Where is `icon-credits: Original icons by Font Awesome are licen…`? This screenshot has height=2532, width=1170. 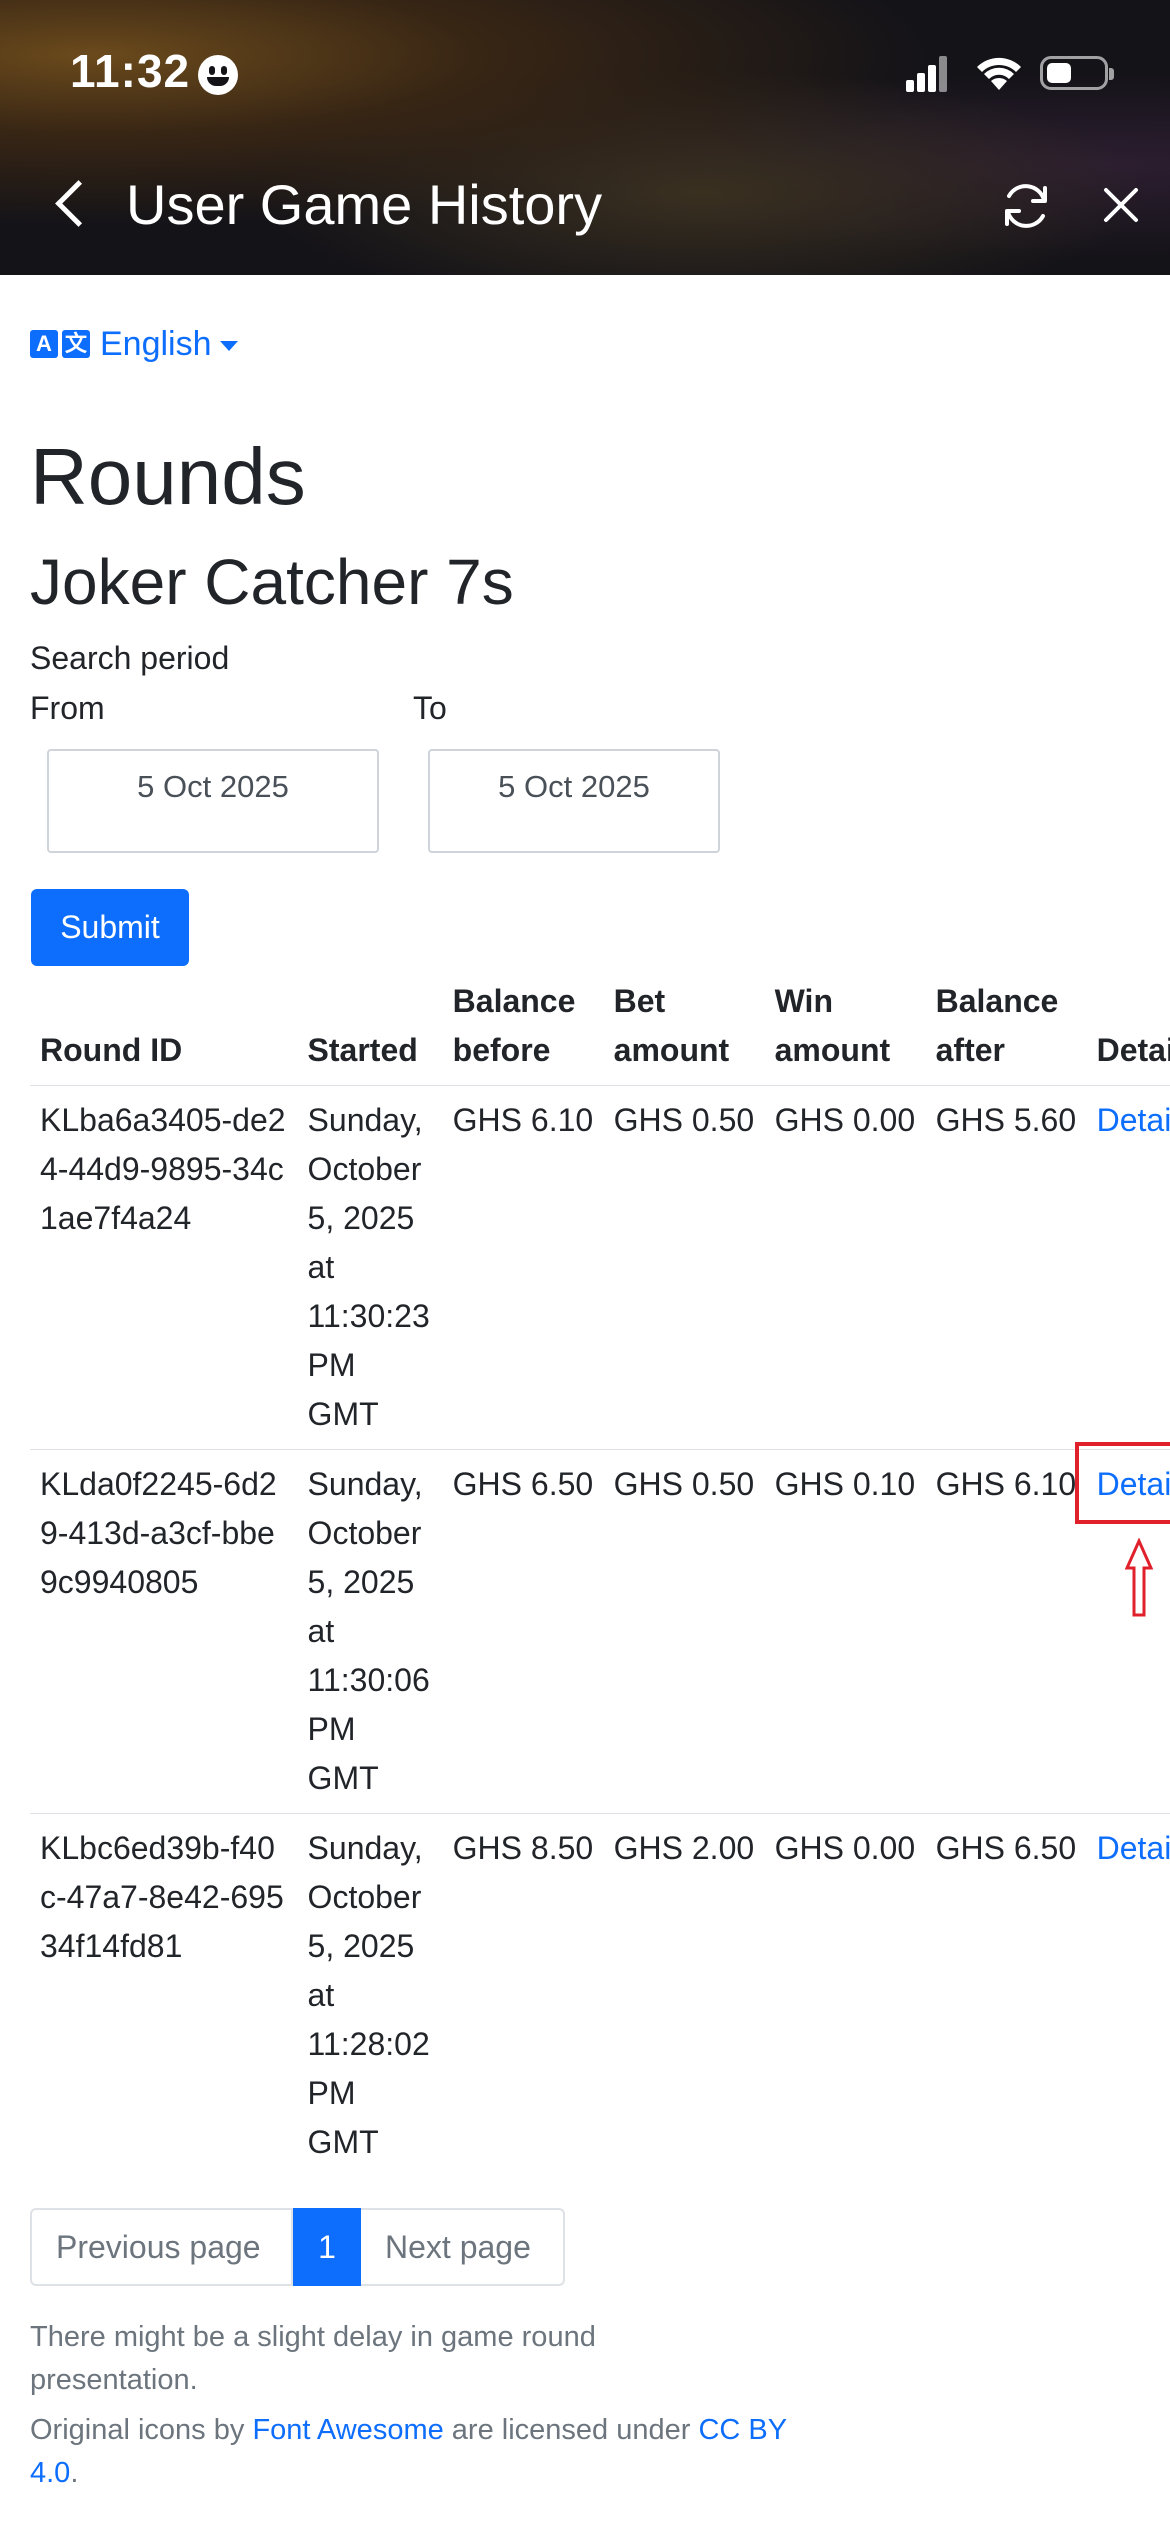 icon-credits: Original icons by Font Awesome are licen… is located at coordinates (410, 2452).